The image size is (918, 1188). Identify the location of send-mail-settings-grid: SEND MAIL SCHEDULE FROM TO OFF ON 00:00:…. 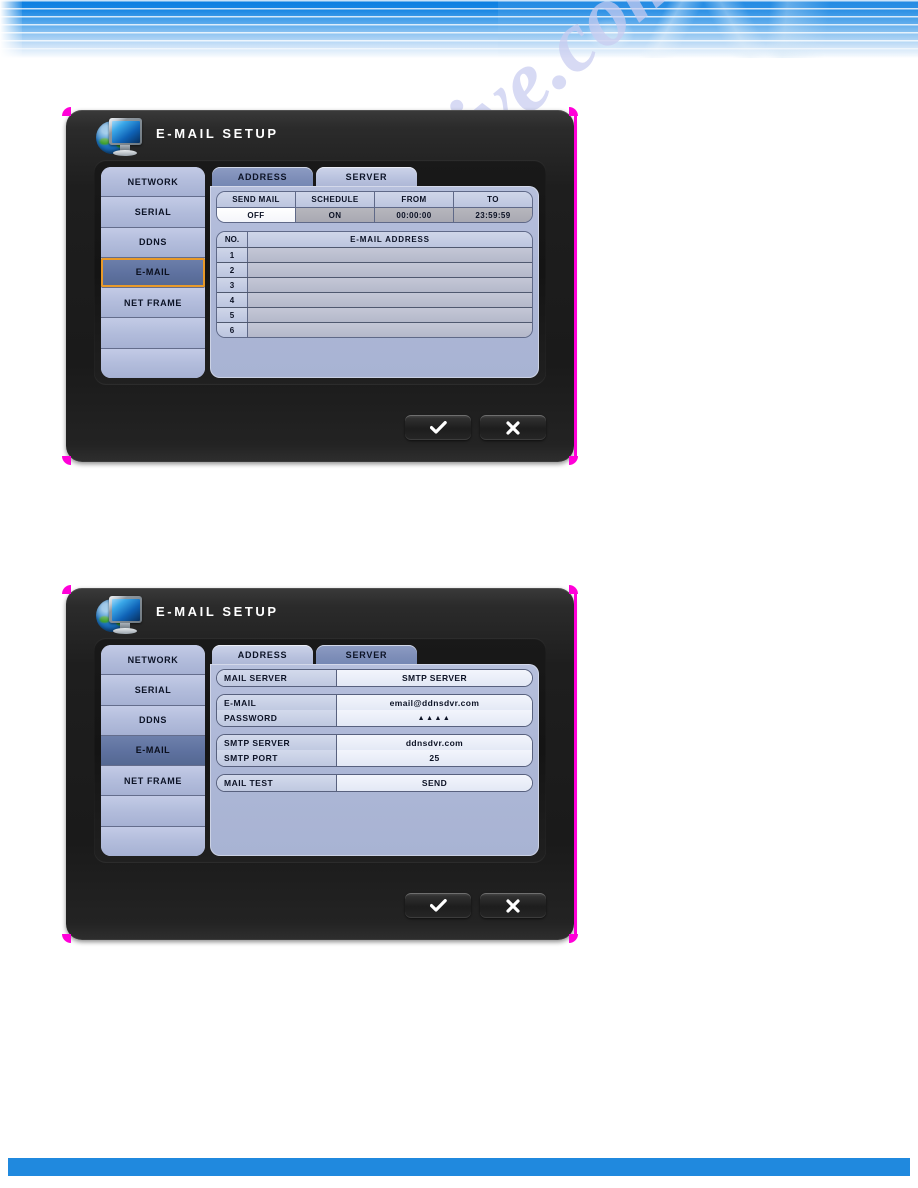
(374, 207).